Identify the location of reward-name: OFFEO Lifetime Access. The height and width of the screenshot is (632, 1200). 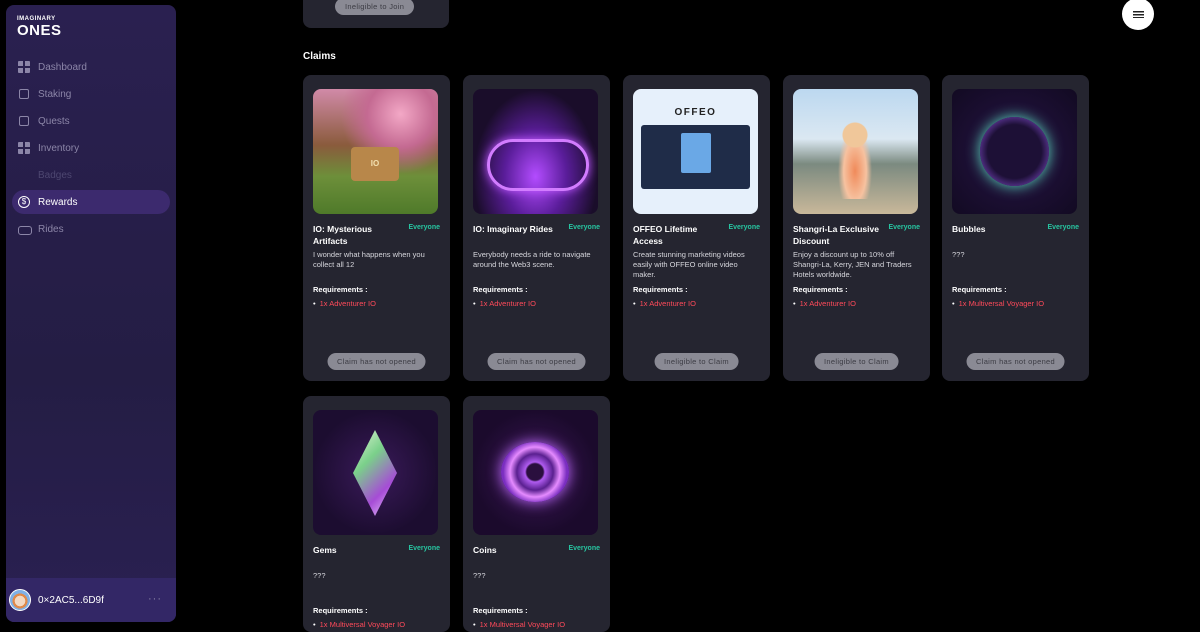
(665, 235).